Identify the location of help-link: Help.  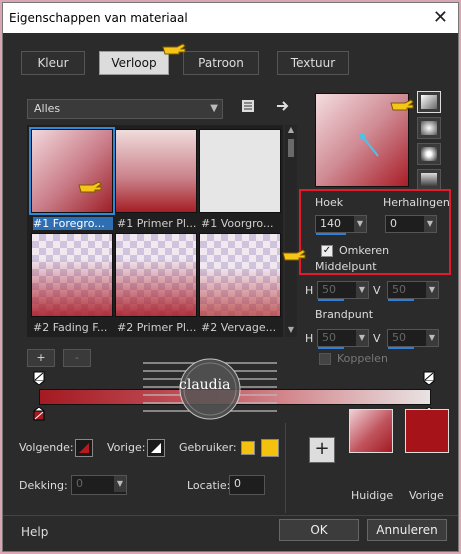
(34, 532).